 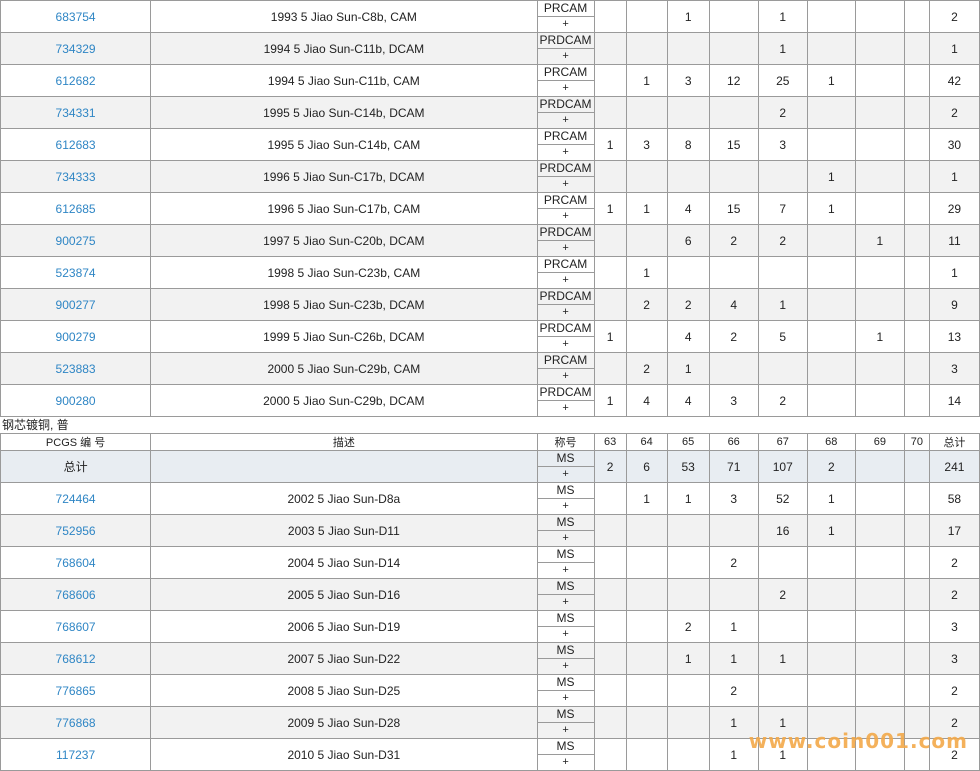 I want to click on coin-description: 1996 5 Jiao Sun-C17b, DCAM, so click(x=344, y=176).